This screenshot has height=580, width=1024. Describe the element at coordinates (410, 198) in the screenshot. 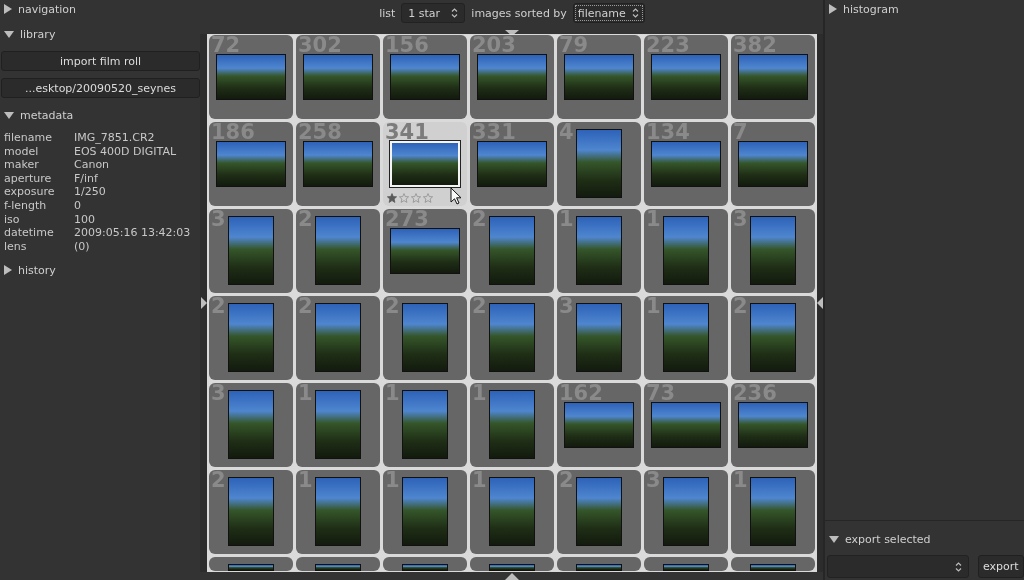

I see `star-rating` at that location.